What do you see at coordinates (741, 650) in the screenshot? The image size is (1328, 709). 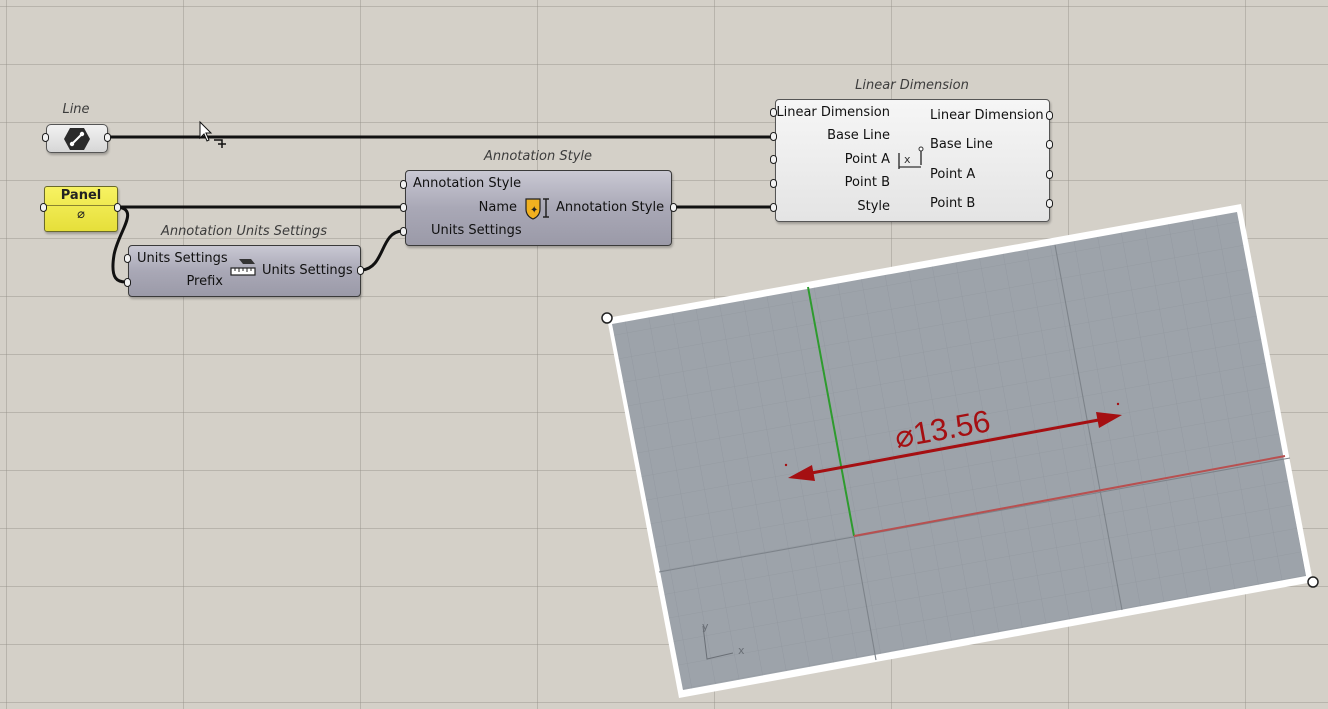 I see `axis-x-label: x` at bounding box center [741, 650].